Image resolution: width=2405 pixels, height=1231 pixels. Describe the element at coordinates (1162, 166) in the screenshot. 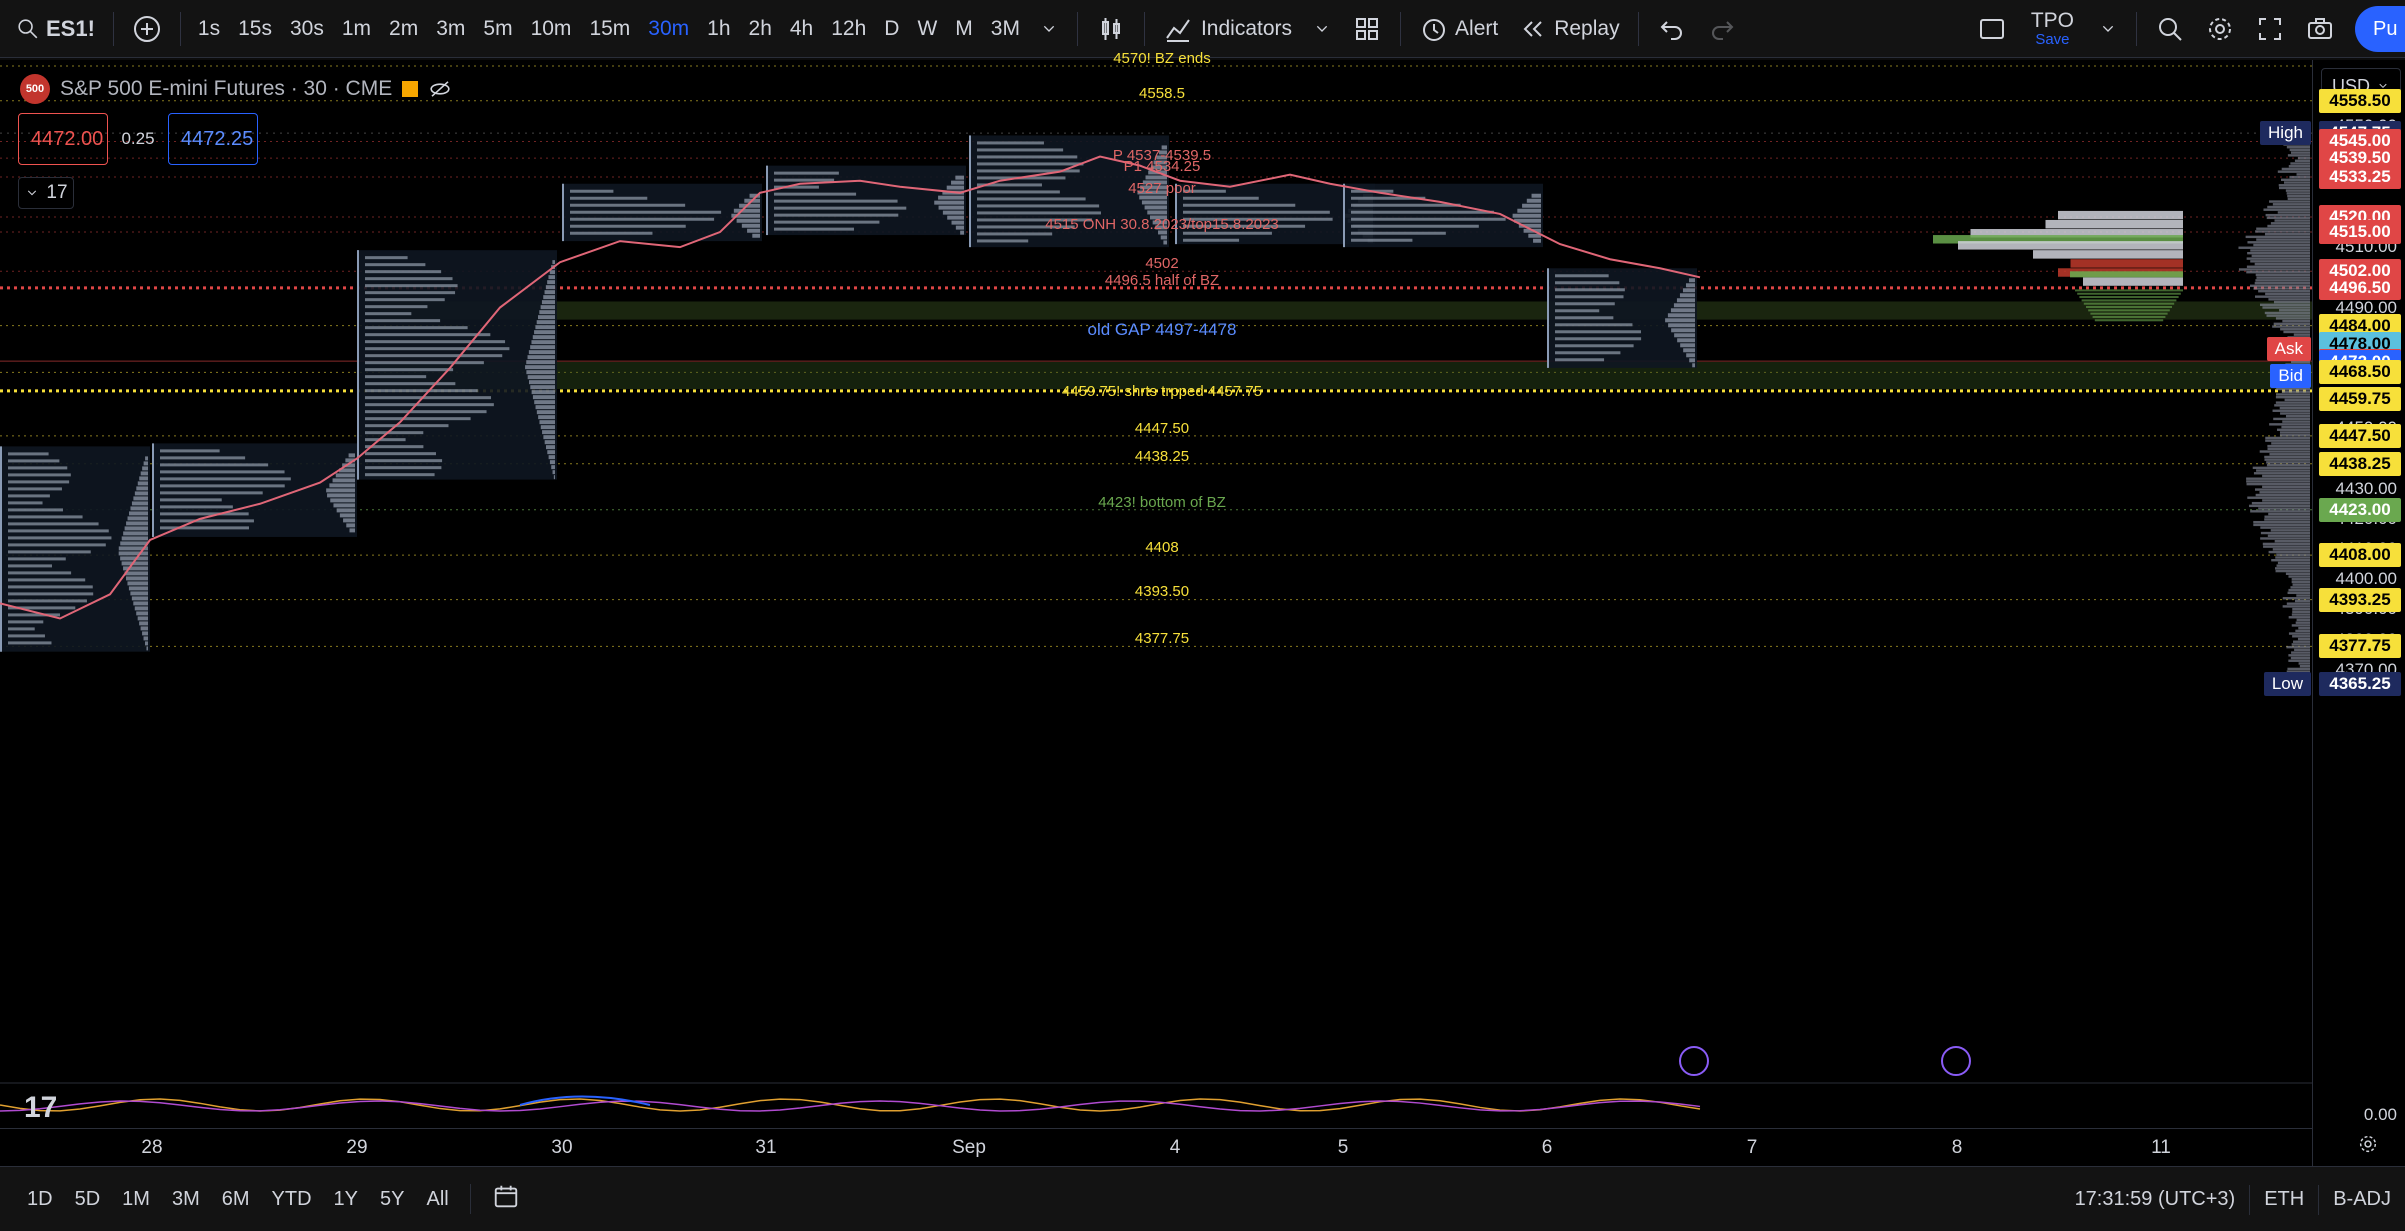

I see `level-annotation: P1 4534.25` at that location.